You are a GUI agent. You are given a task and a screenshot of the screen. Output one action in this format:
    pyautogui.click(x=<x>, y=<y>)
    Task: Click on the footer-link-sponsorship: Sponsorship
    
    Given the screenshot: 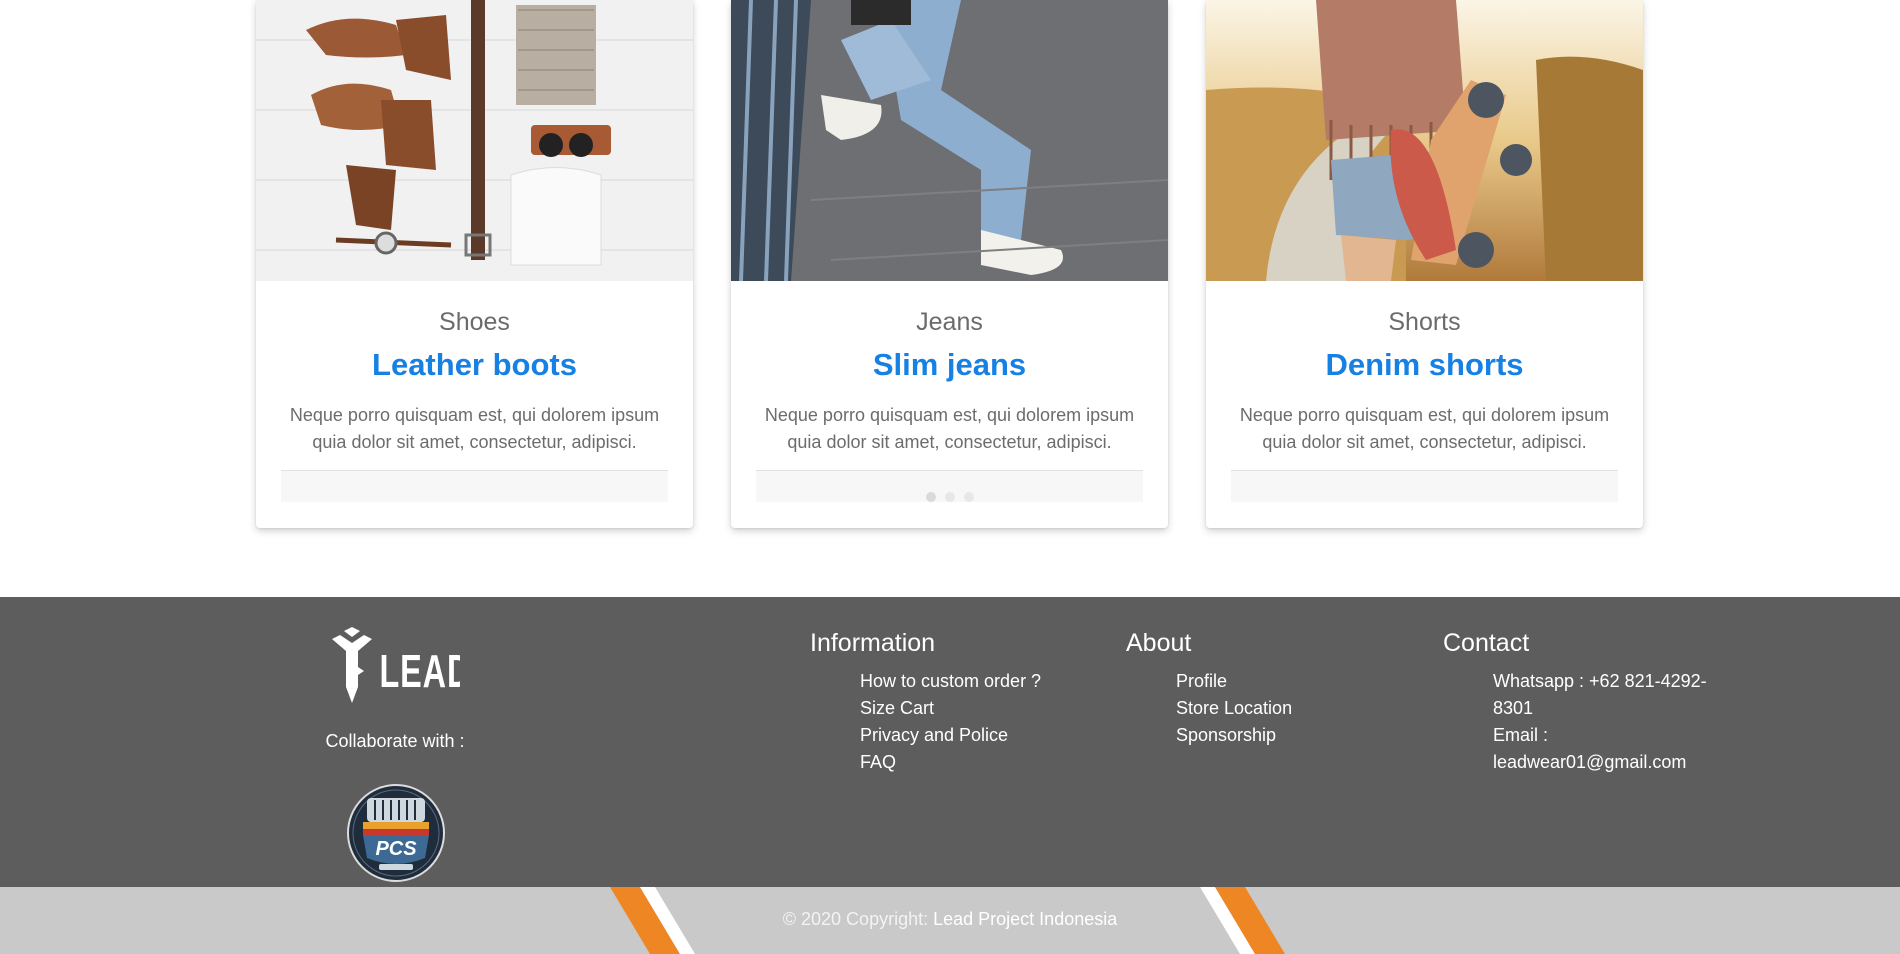 What is the action you would take?
    pyautogui.click(x=1234, y=735)
    